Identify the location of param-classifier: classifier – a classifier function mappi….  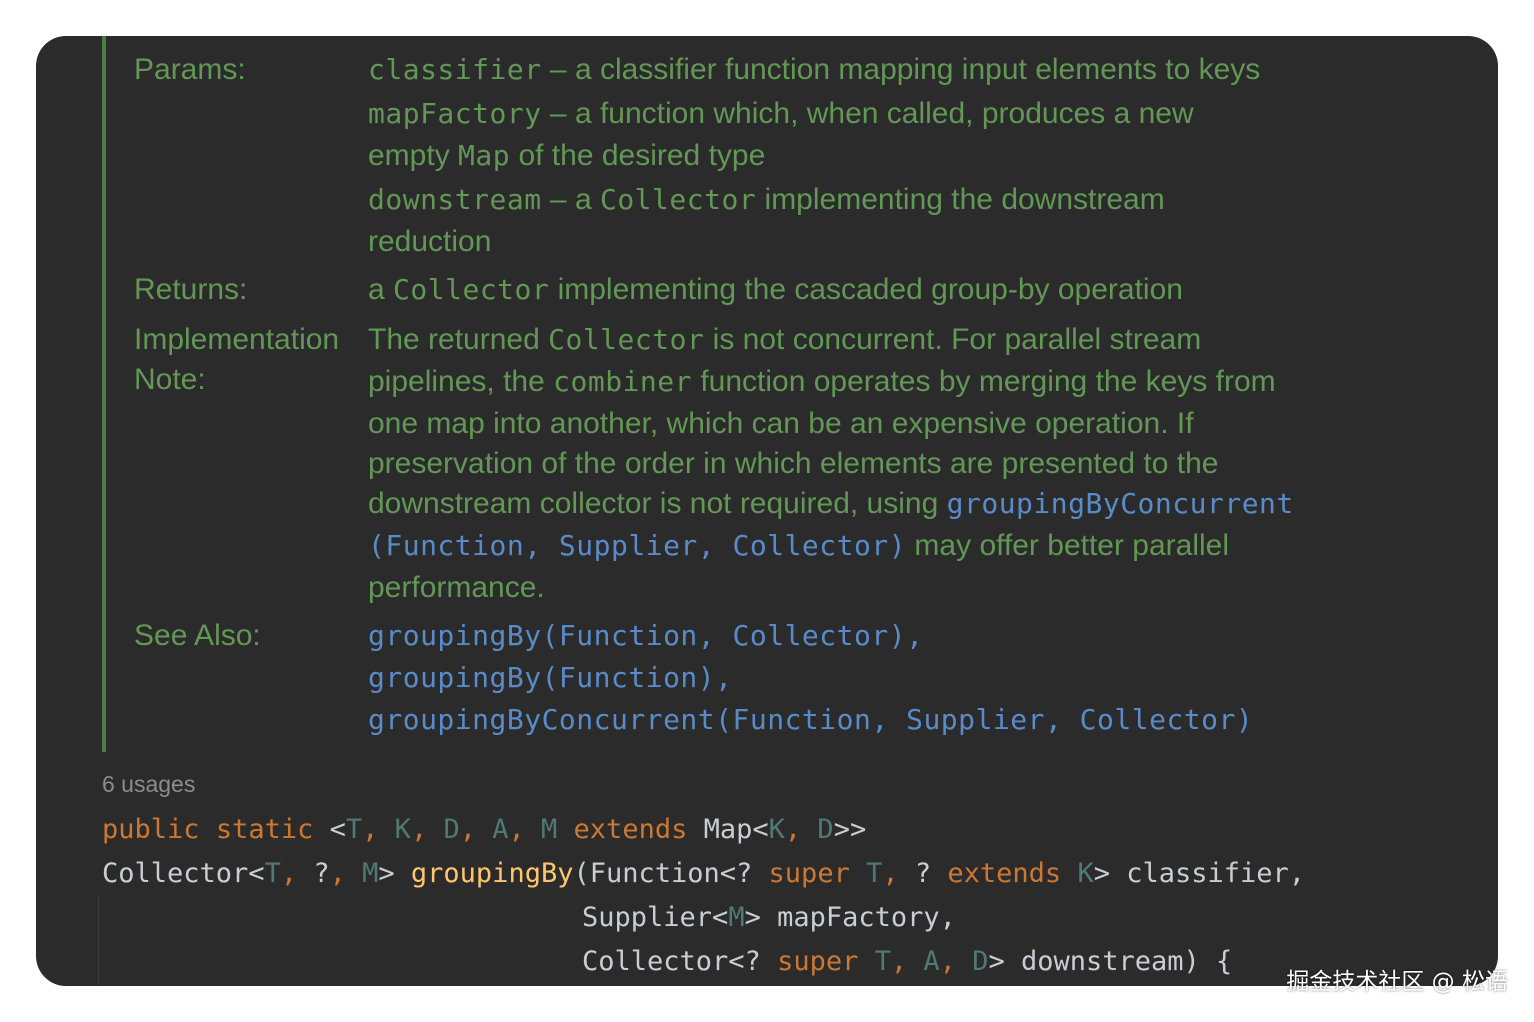
(814, 69).